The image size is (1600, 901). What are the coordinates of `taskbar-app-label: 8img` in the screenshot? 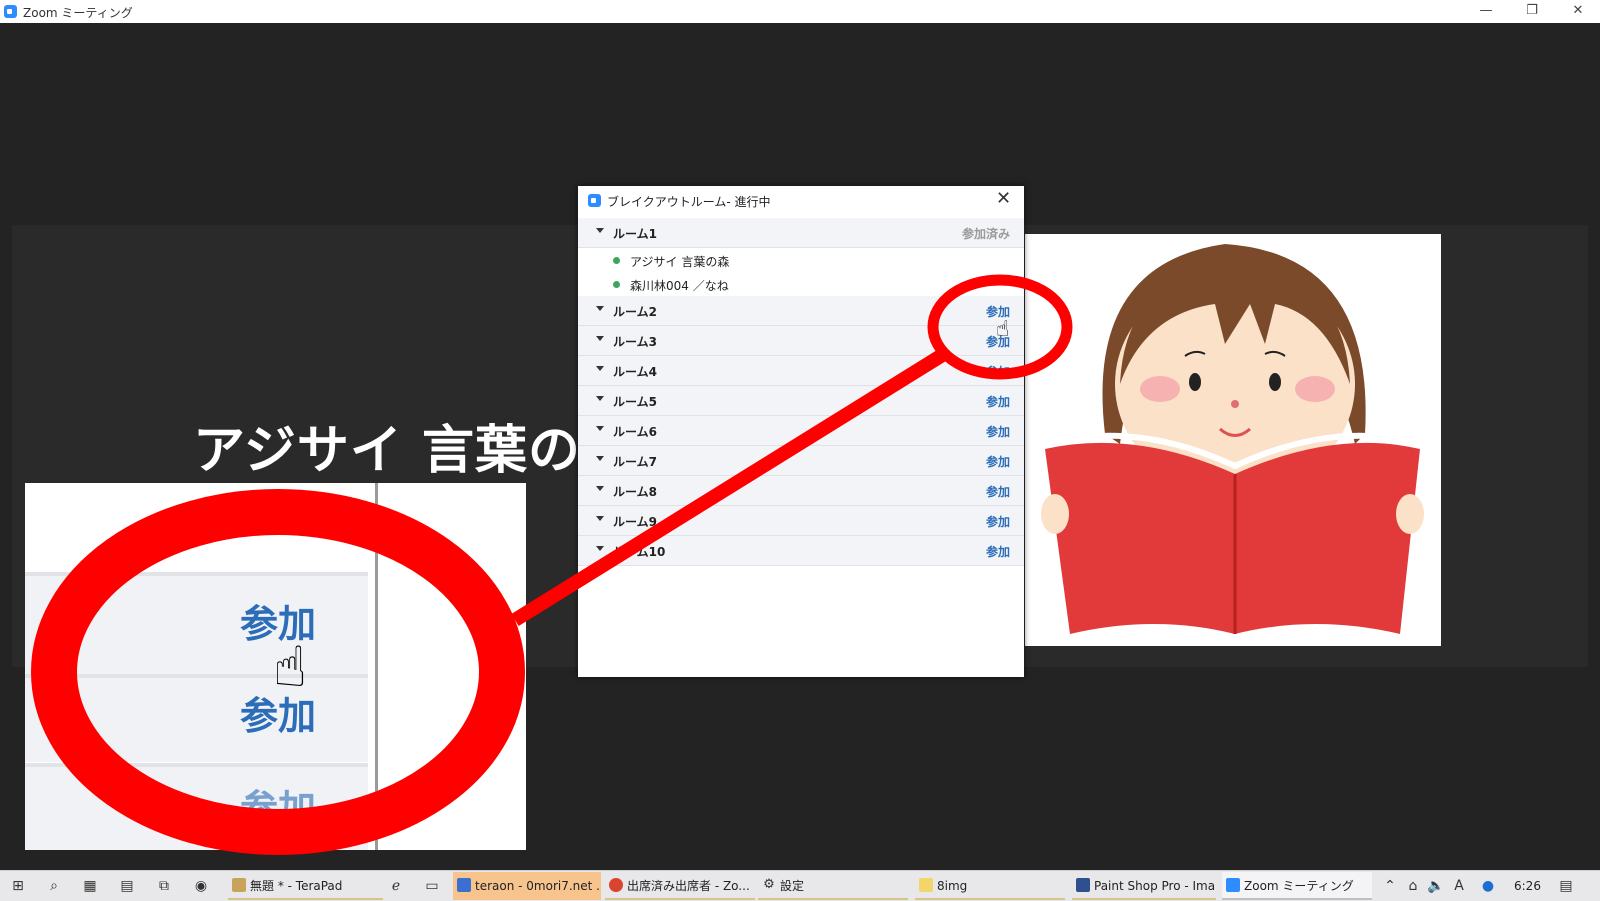 It's located at (952, 886).